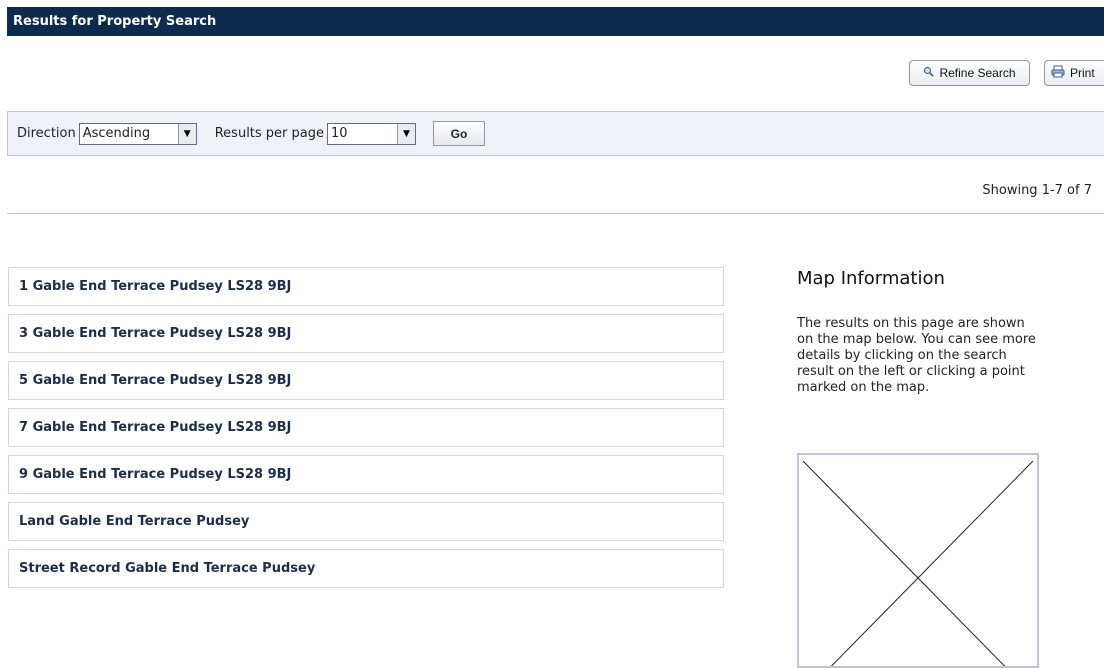 The height and width of the screenshot is (668, 1104). I want to click on page-title: Results for Property Search, so click(115, 21).